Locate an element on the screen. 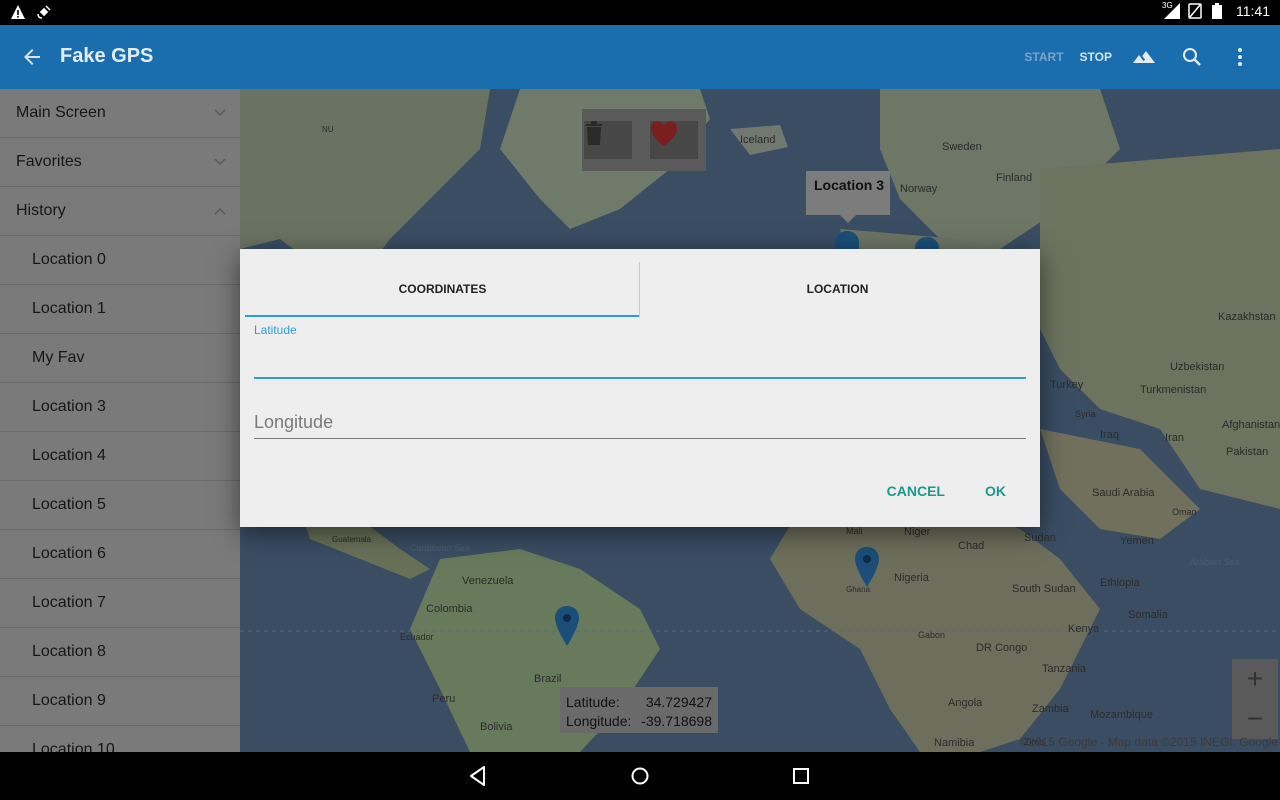 This screenshot has width=1280, height=800. system-nav-bar is located at coordinates (640, 776).